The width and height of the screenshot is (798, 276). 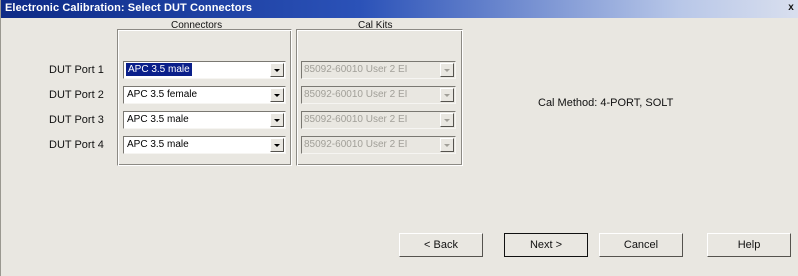 What do you see at coordinates (204, 120) in the screenshot?
I see `port-3-connector-dropdown: APC 3.5 male` at bounding box center [204, 120].